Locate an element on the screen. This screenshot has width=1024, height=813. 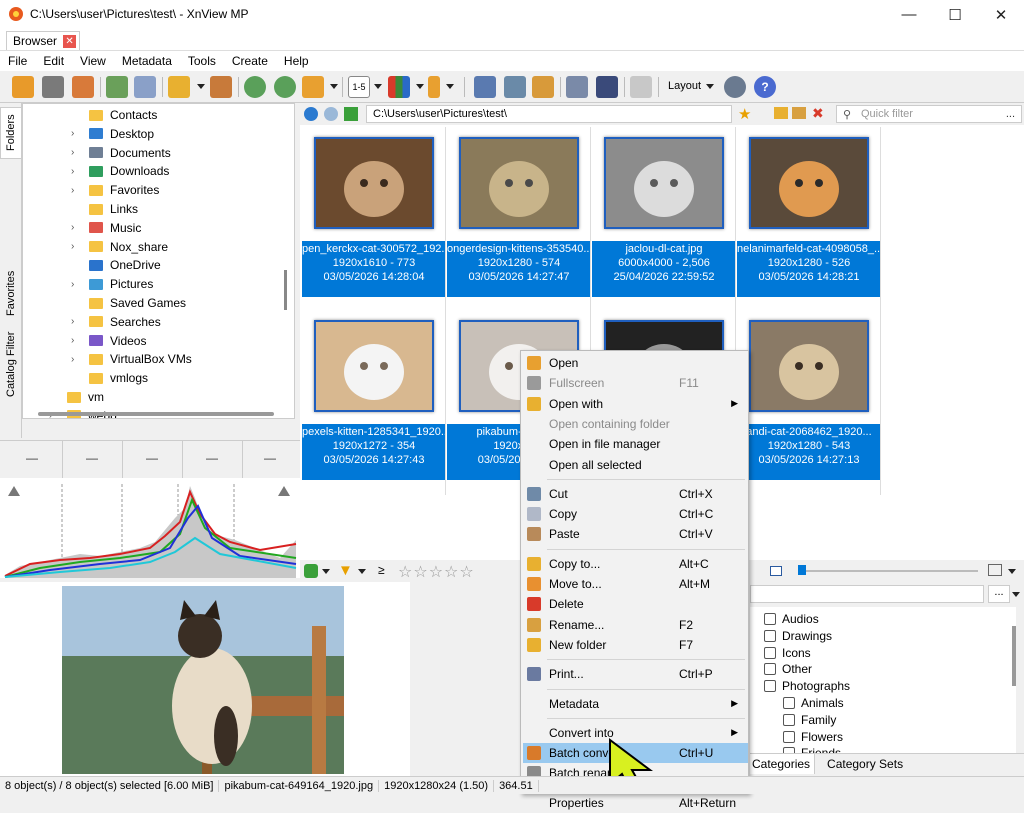
category-item: Flowers is located at coordinates (813, 737).